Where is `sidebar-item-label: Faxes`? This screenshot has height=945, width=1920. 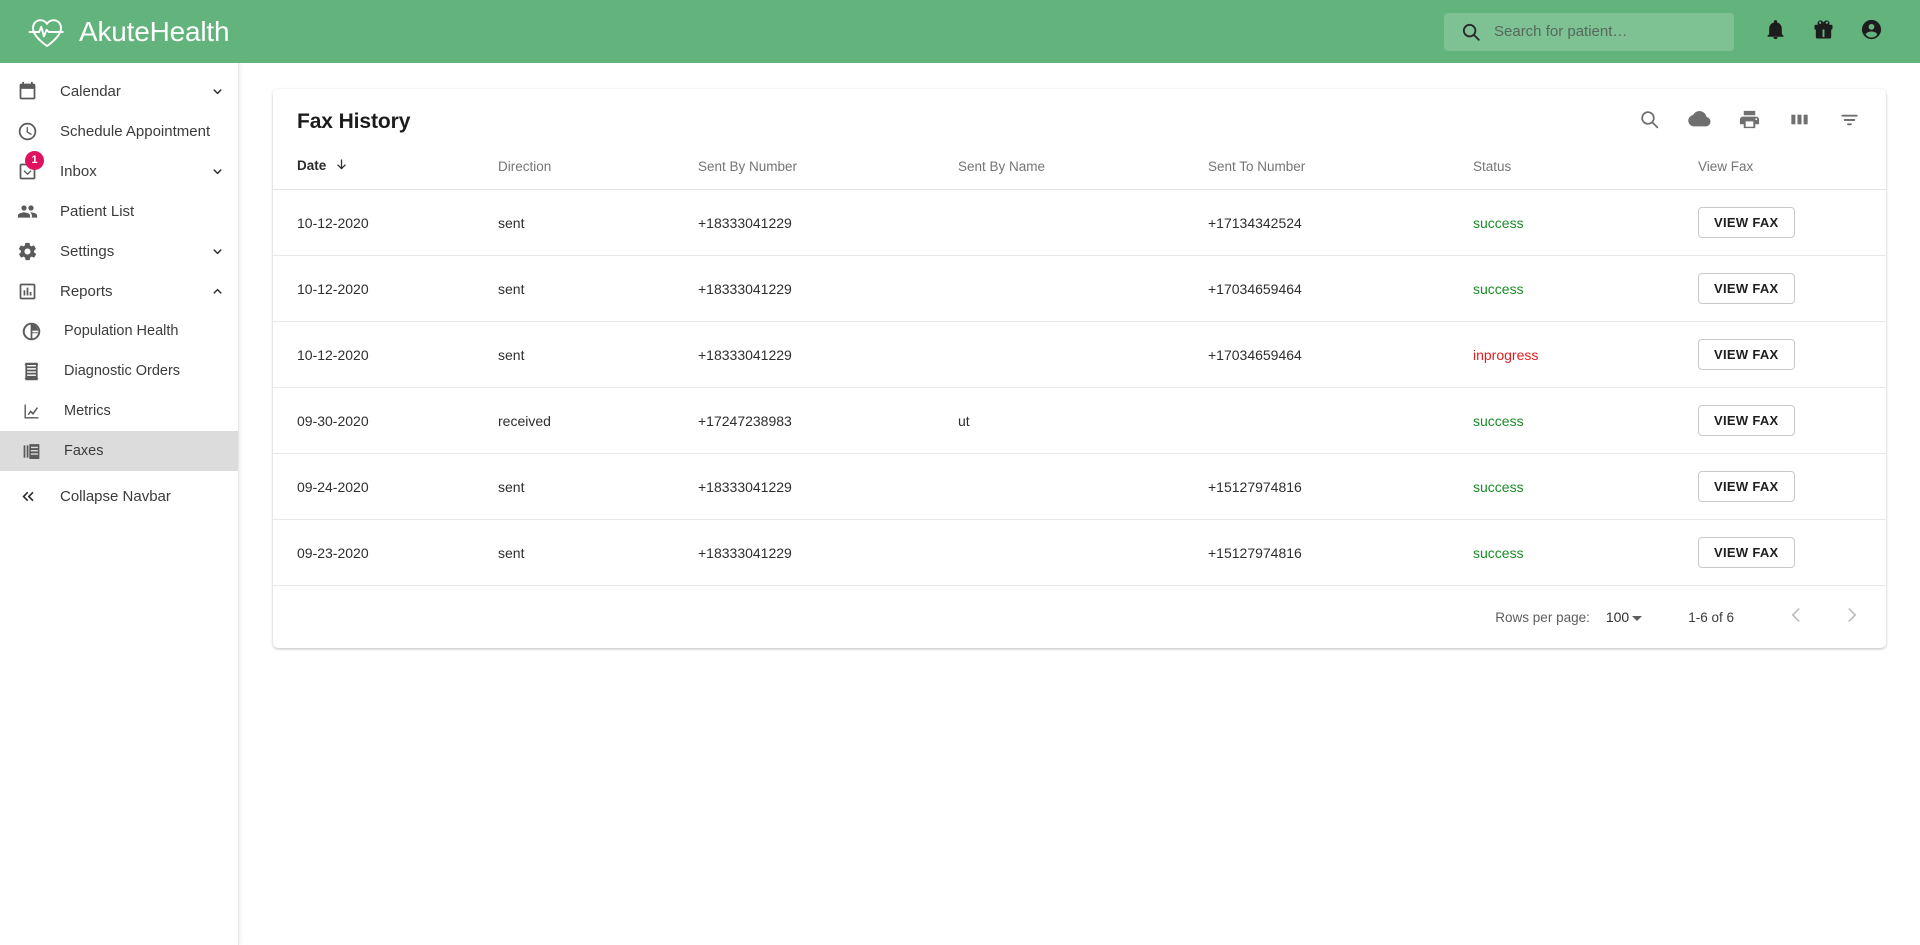
sidebar-item-label: Faxes is located at coordinates (84, 450).